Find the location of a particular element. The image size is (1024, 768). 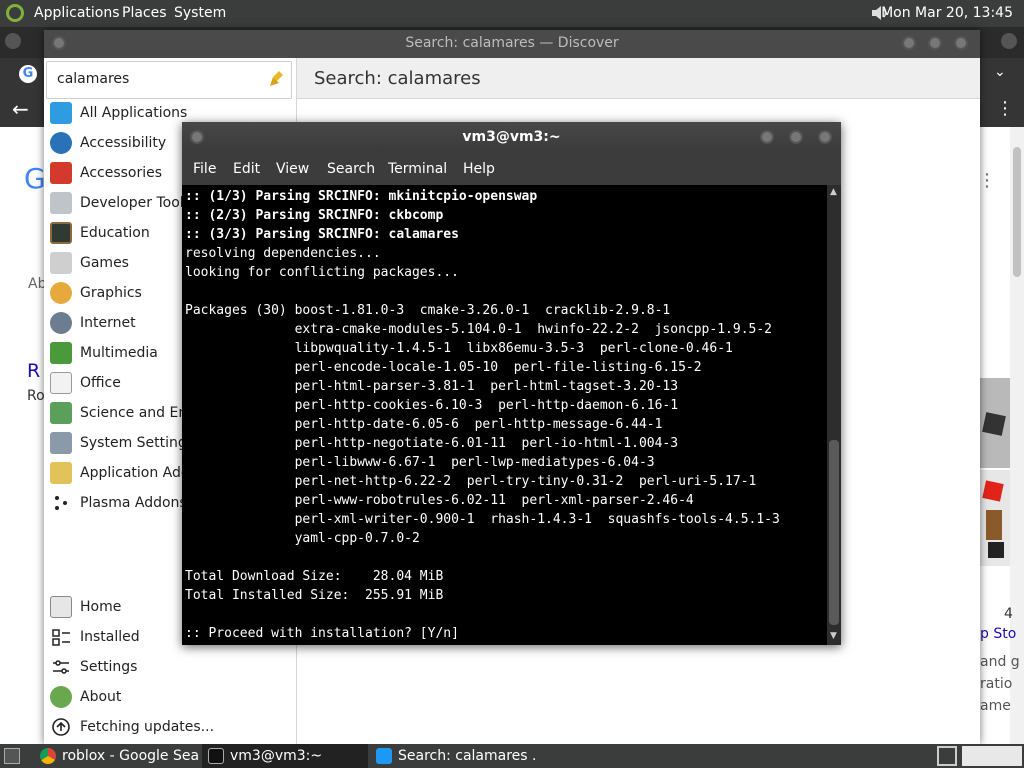

knife-icon is located at coordinates (61, 173).